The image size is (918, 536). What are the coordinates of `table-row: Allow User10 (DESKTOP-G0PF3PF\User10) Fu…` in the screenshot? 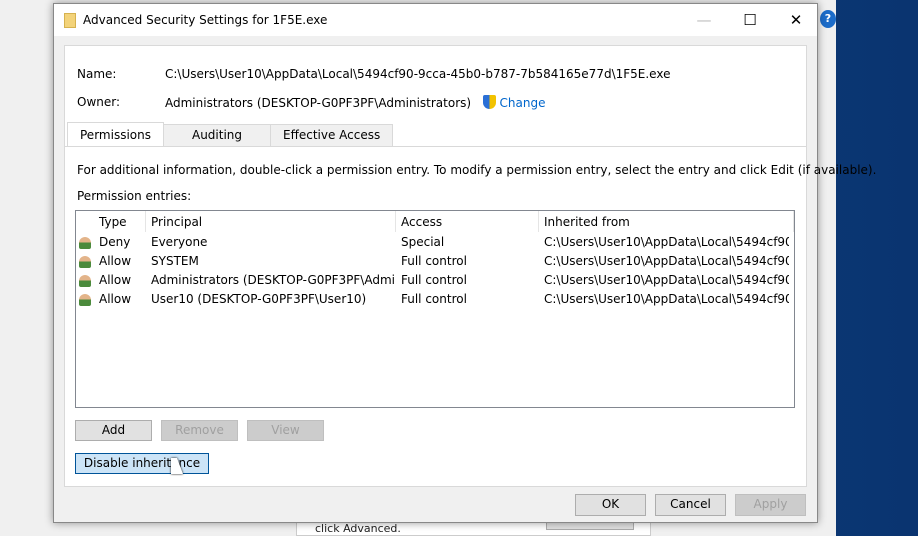 It's located at (435, 299).